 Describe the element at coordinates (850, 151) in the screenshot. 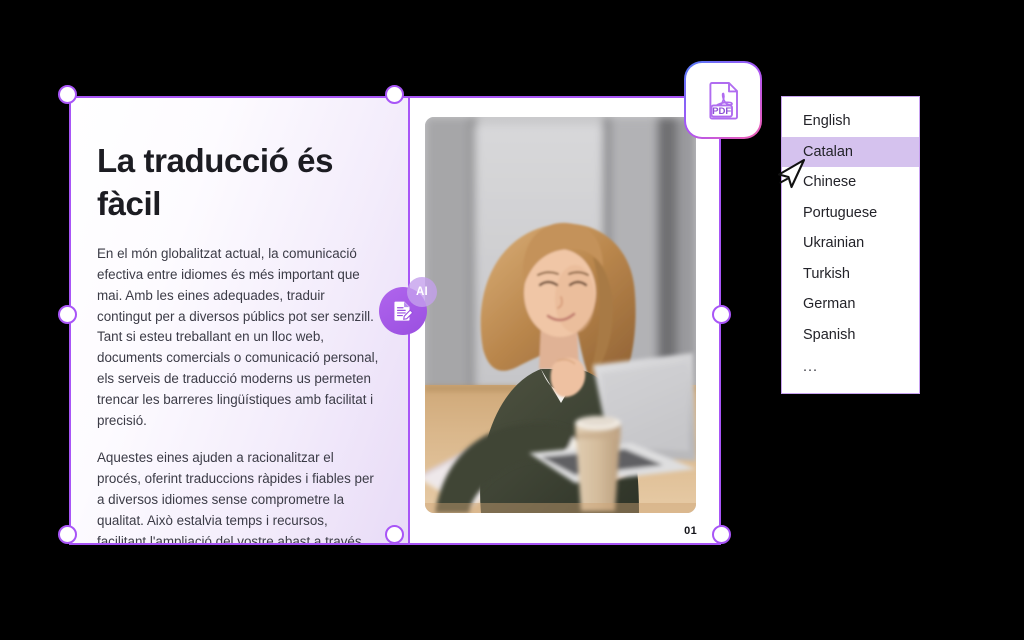

I see `language-option-catalan: Catalan` at that location.